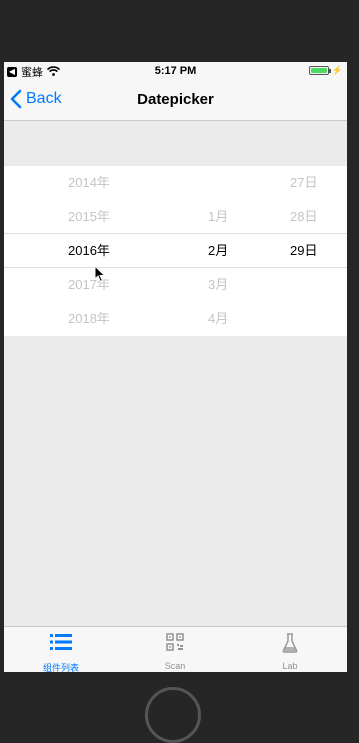 The image size is (359, 743). What do you see at coordinates (60, 667) in the screenshot?
I see `tab-label: 组件列表` at bounding box center [60, 667].